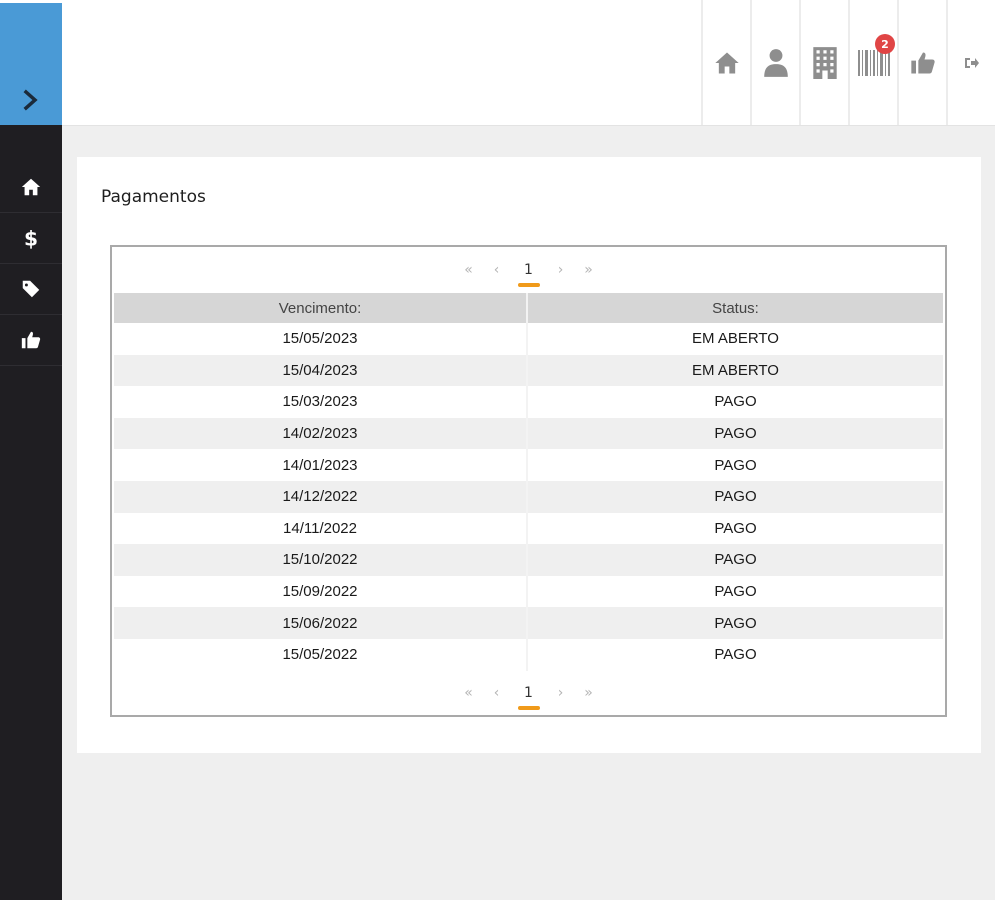 Image resolution: width=995 pixels, height=900 pixels. Describe the element at coordinates (321, 654) in the screenshot. I see `cell-vencimento: 15/05/2022` at that location.